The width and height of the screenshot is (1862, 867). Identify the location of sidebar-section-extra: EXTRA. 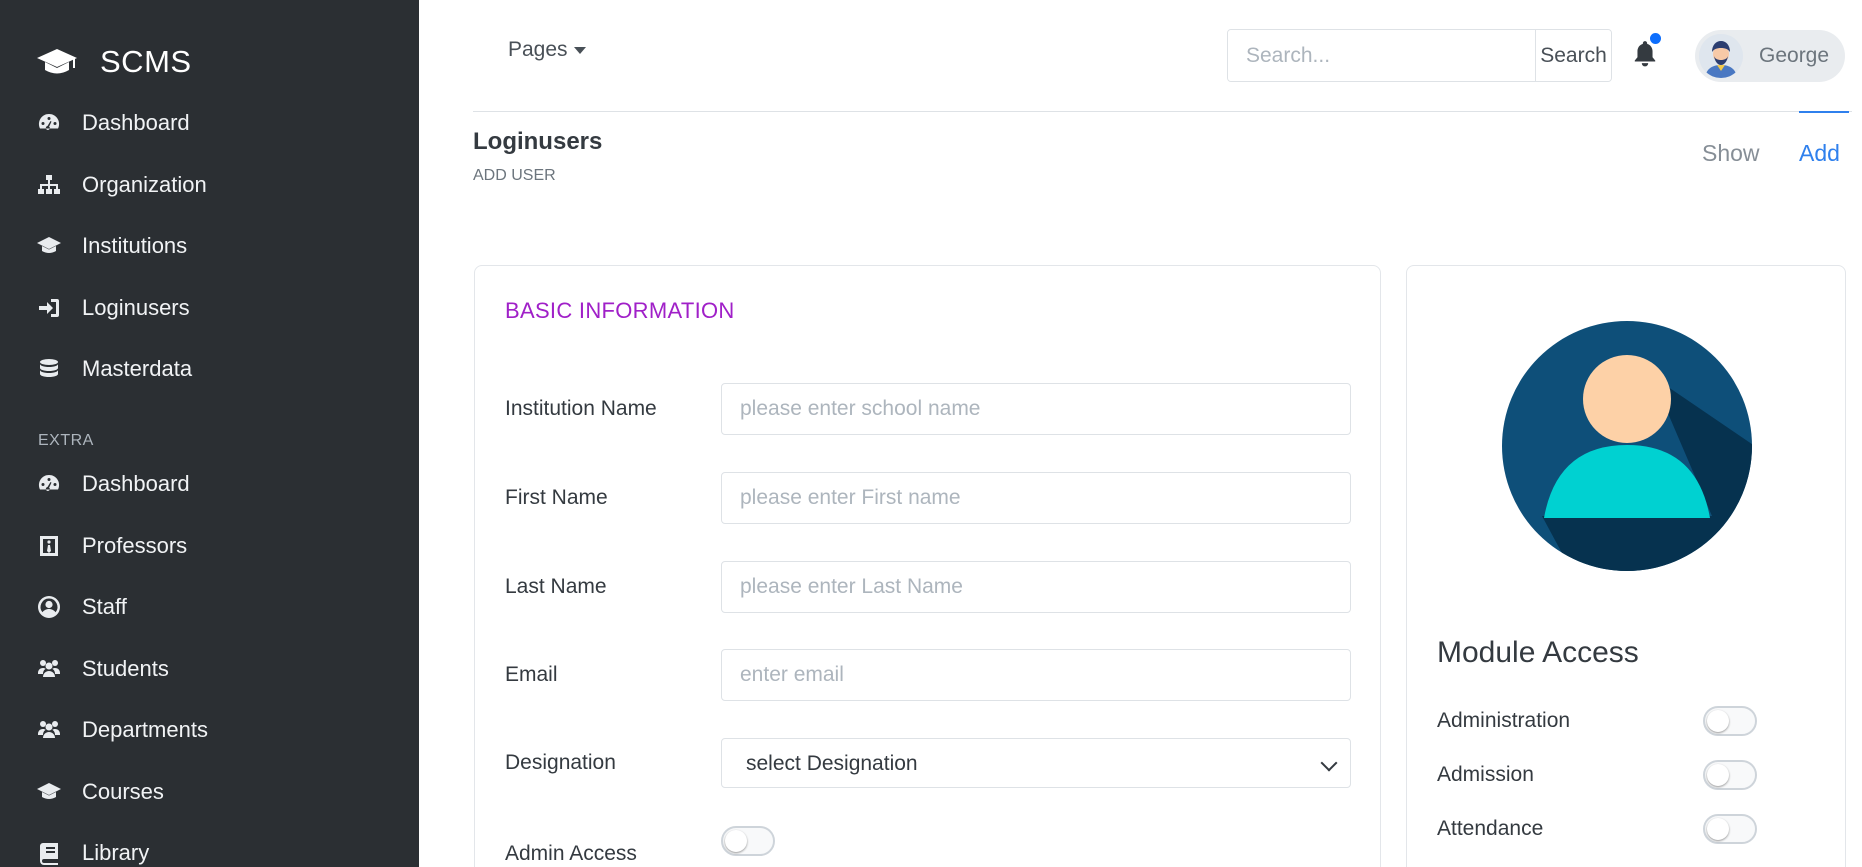
(66, 440).